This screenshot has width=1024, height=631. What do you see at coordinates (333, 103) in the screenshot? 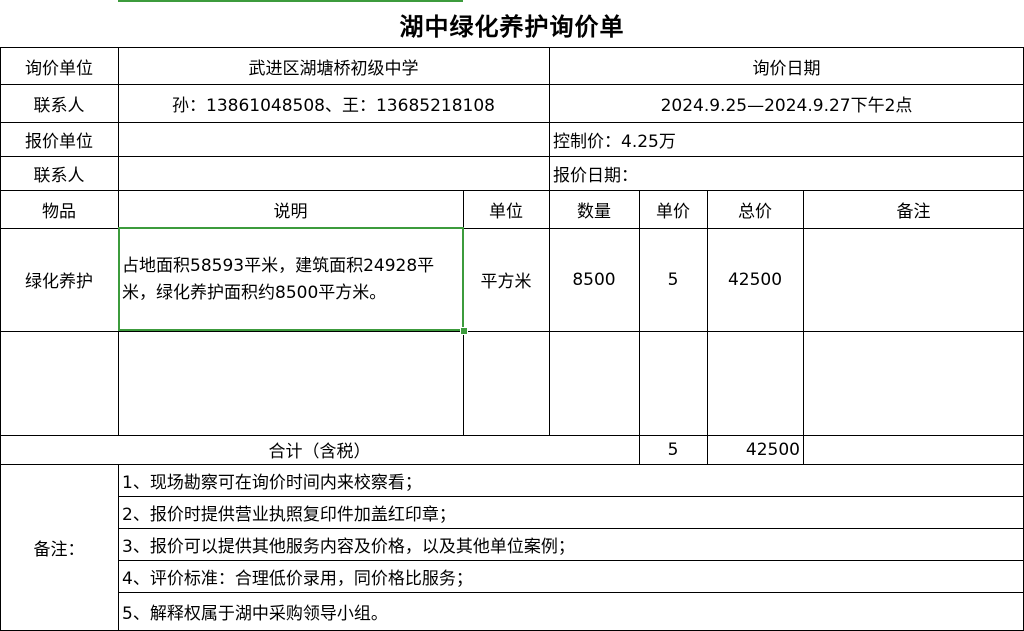
I see `contact-value: 孙：13861048508、王：13685218108` at bounding box center [333, 103].